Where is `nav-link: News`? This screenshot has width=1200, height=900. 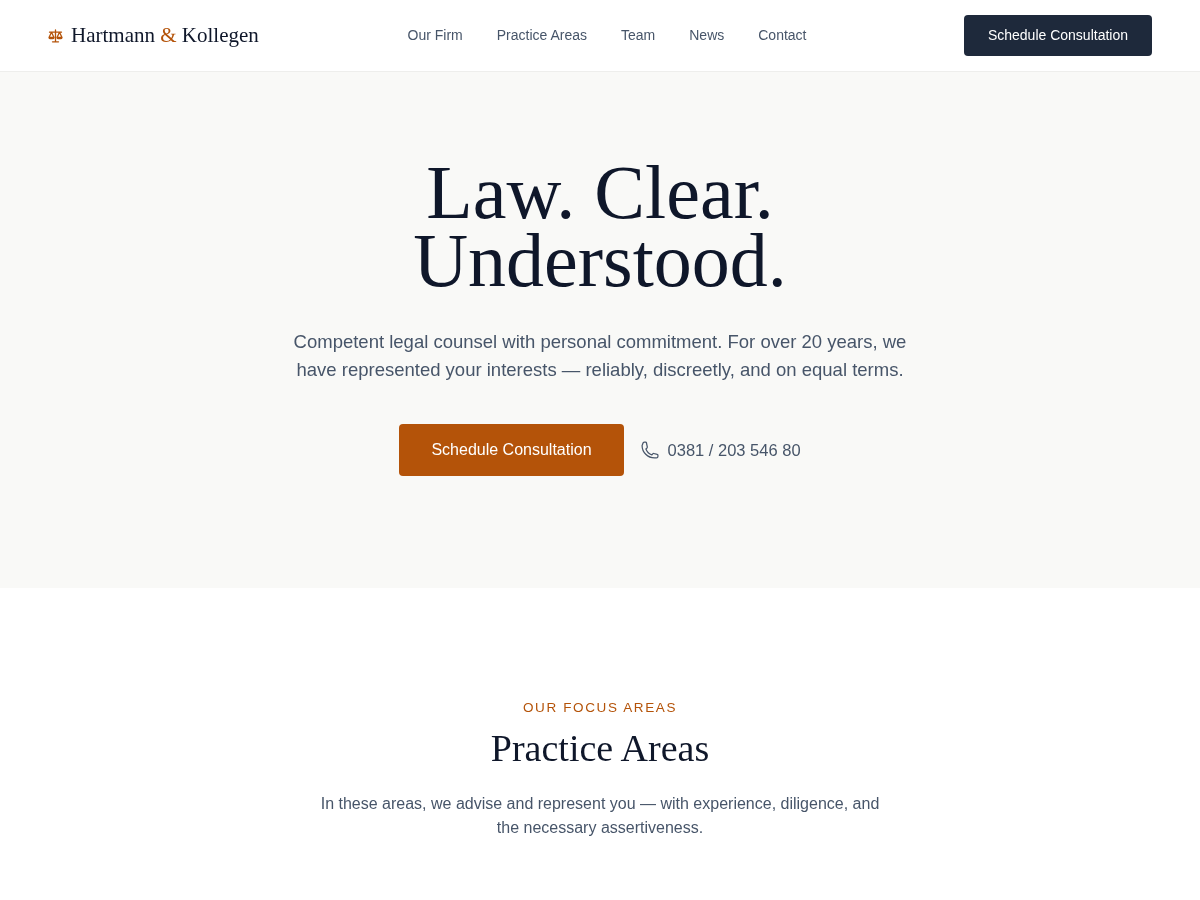 nav-link: News is located at coordinates (707, 35).